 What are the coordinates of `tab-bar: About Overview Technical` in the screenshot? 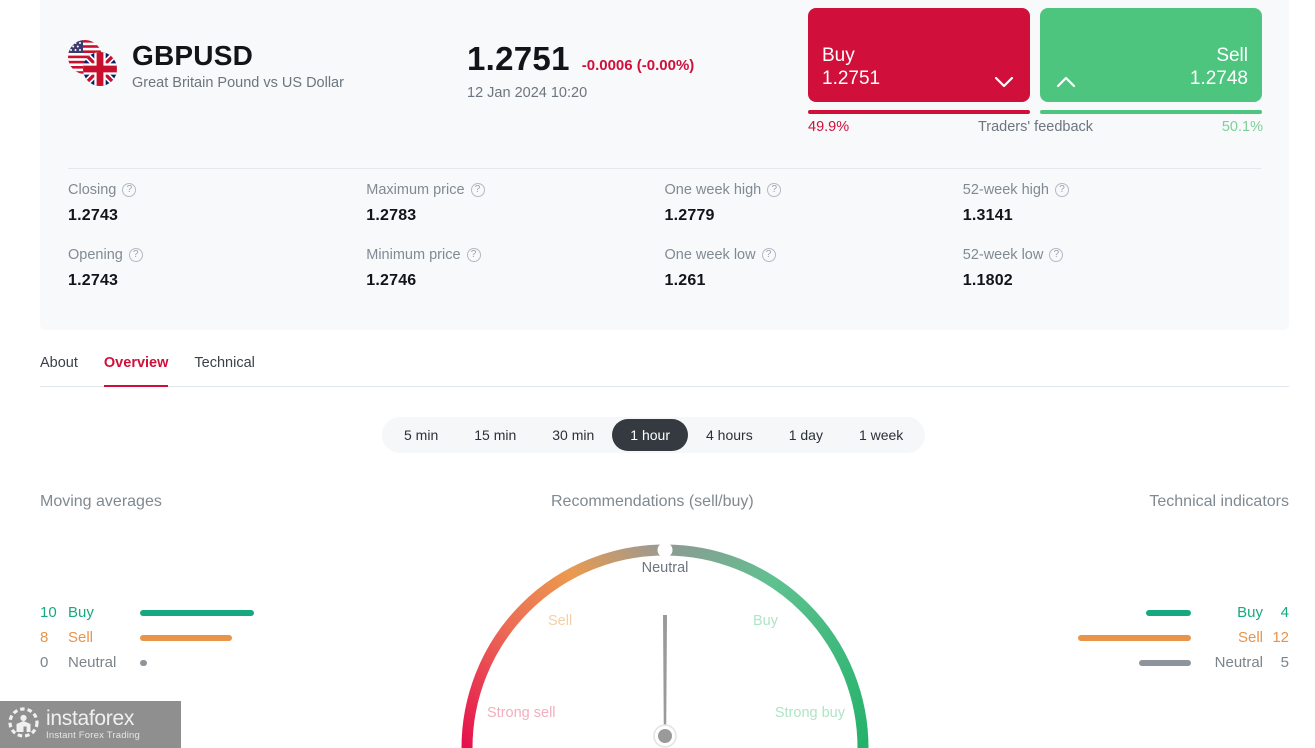 It's located at (664, 371).